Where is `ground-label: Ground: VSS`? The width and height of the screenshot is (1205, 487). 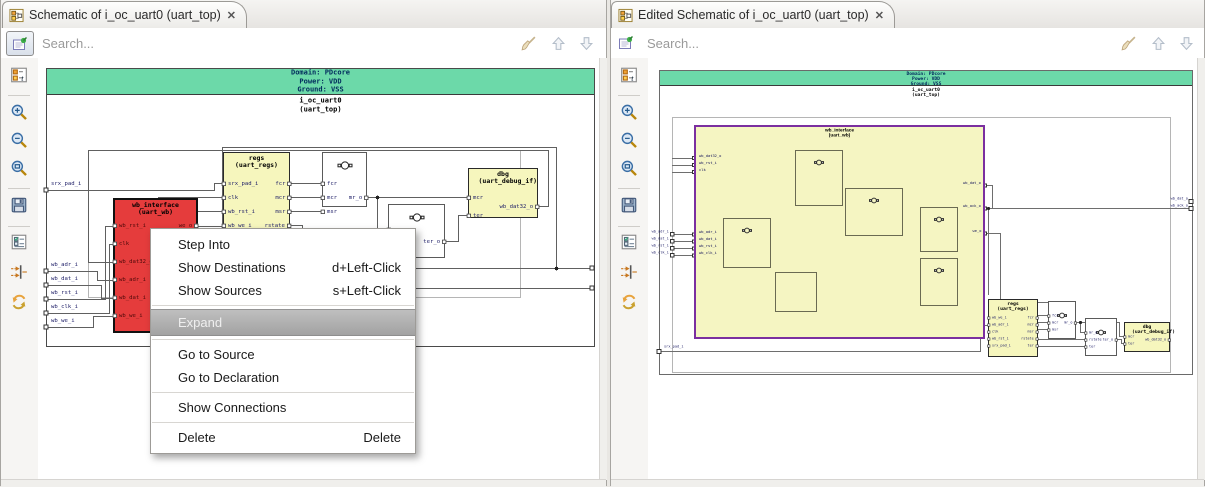 ground-label: Ground: VSS is located at coordinates (926, 84).